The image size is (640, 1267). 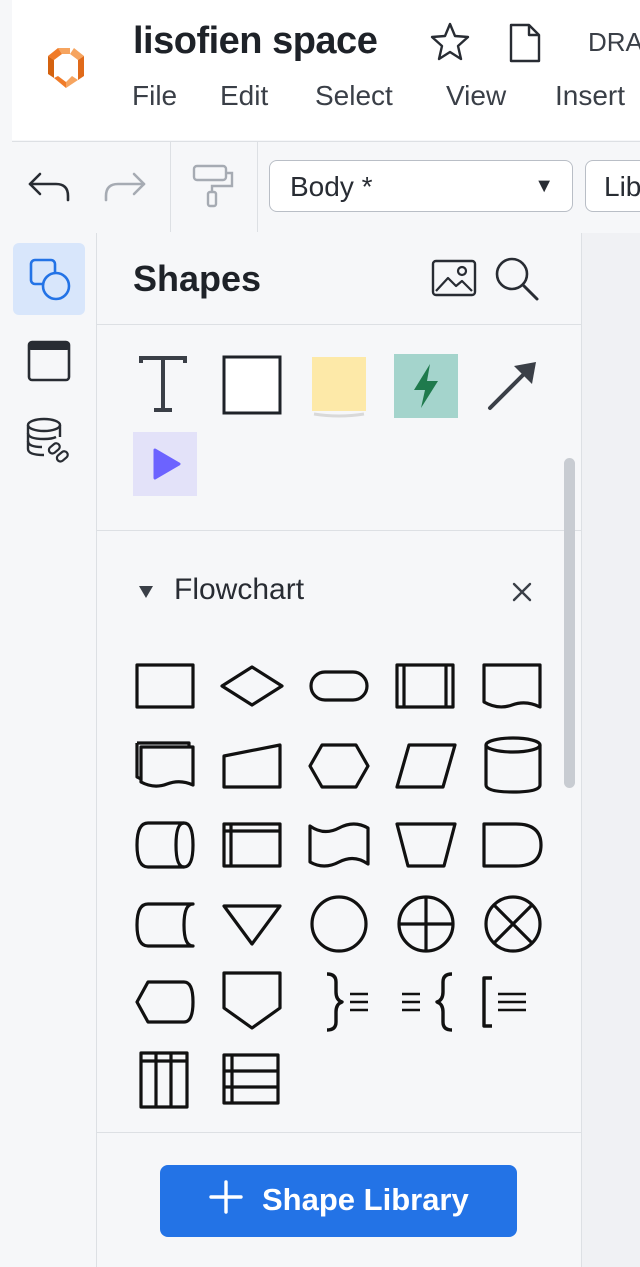 What do you see at coordinates (622, 186) in the screenshot?
I see `font-family-value: Lib` at bounding box center [622, 186].